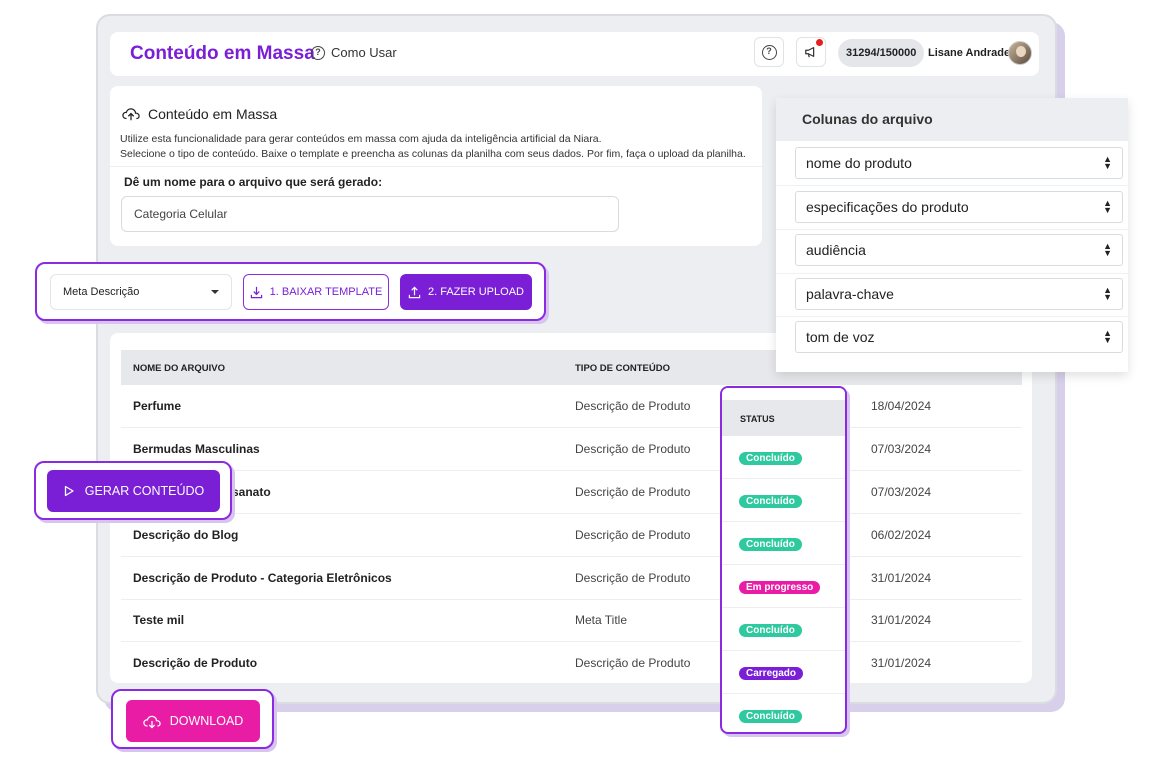  I want to click on download-template-label: 1. BAIXAR TEMPLATE, so click(326, 292).